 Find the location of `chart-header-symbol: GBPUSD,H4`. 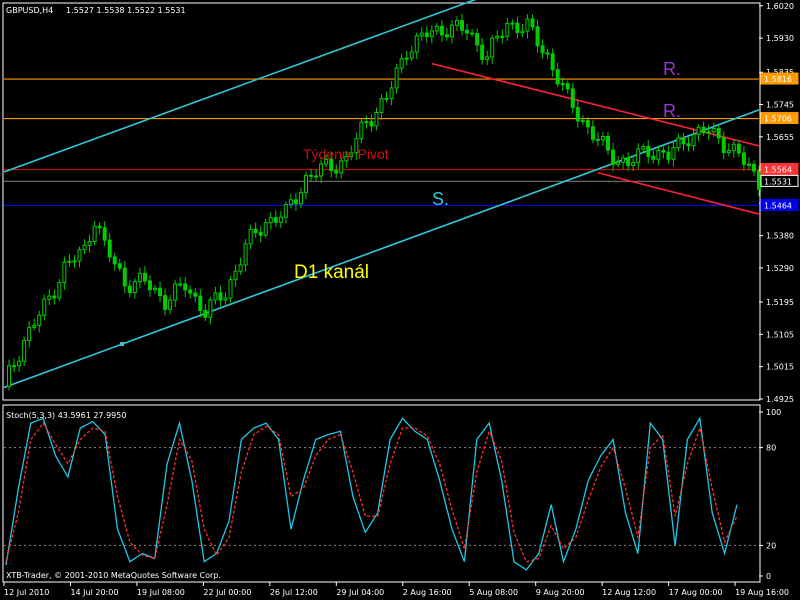

chart-header-symbol: GBPUSD,H4 is located at coordinates (29, 10).